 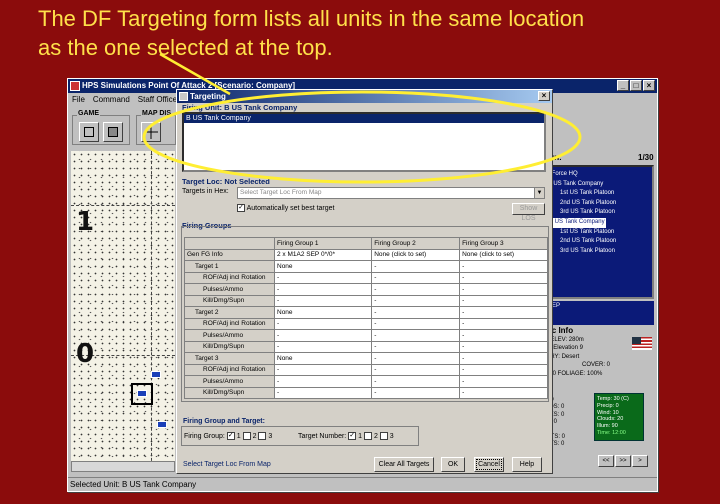 I want to click on tree-item: A US Tank Company, so click(x=598, y=185).